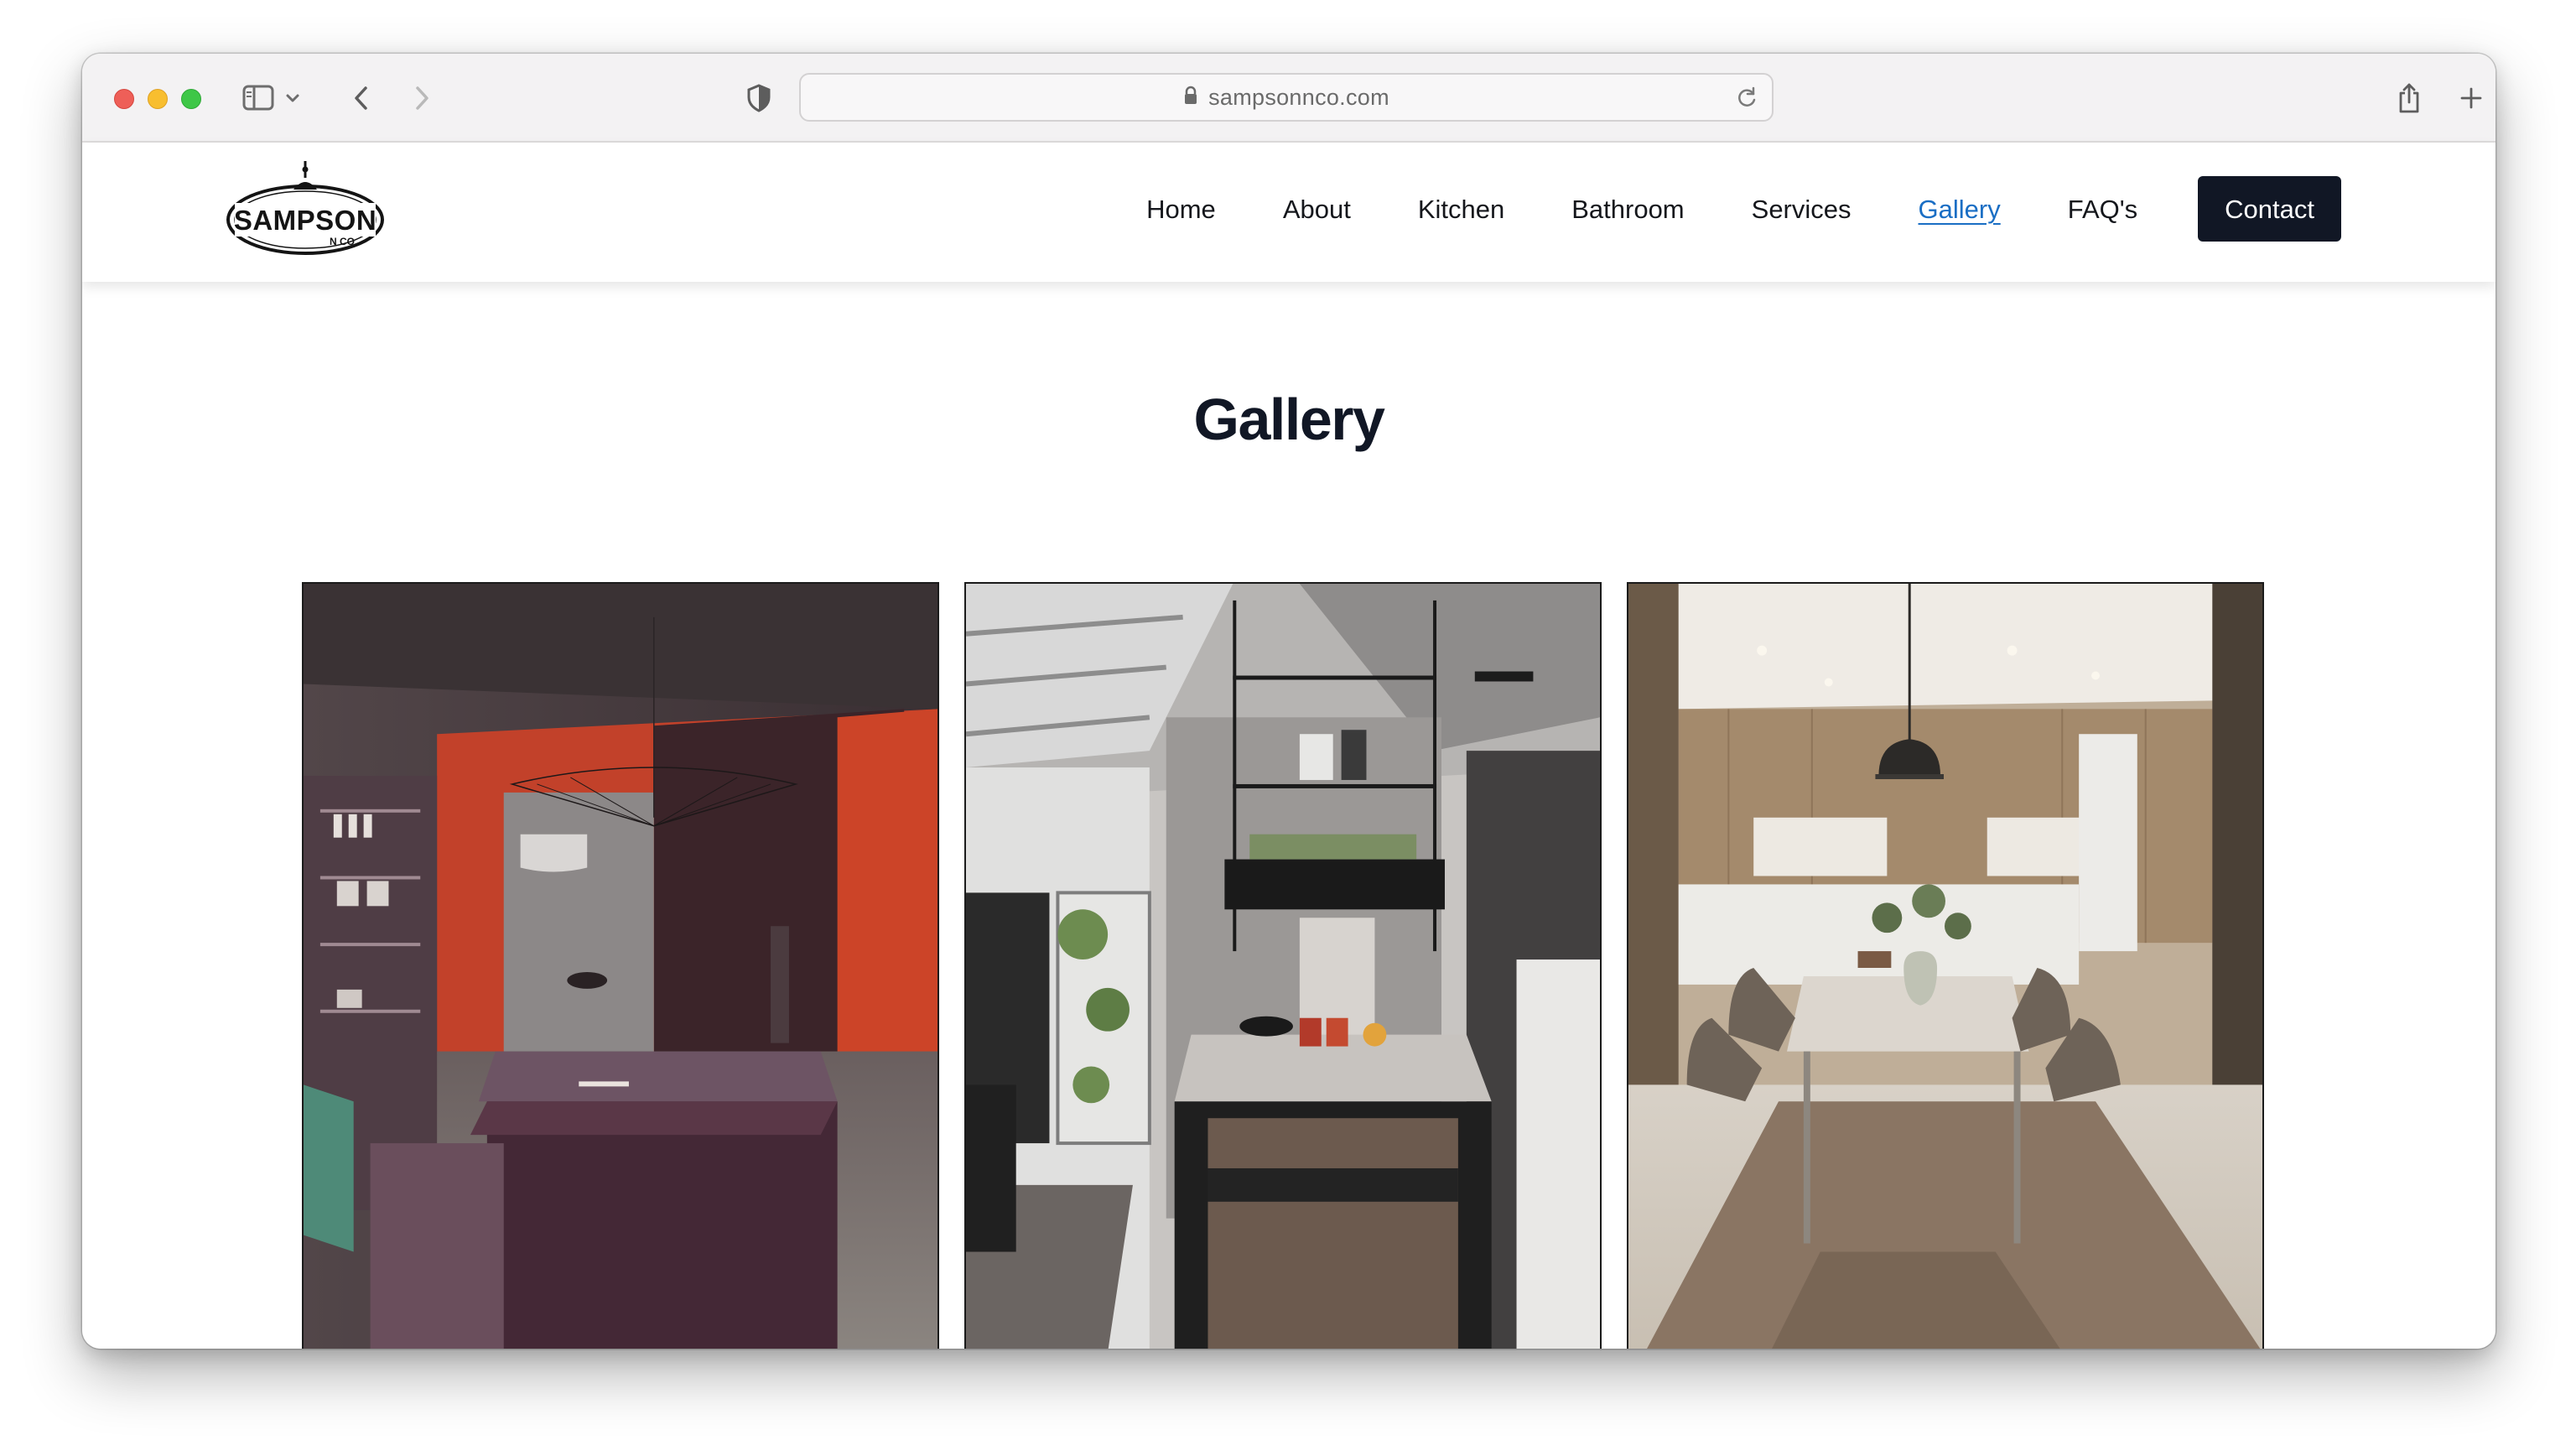 The image size is (2576, 1456). What do you see at coordinates (620, 965) in the screenshot?
I see `gallery-image-red-kitchen` at bounding box center [620, 965].